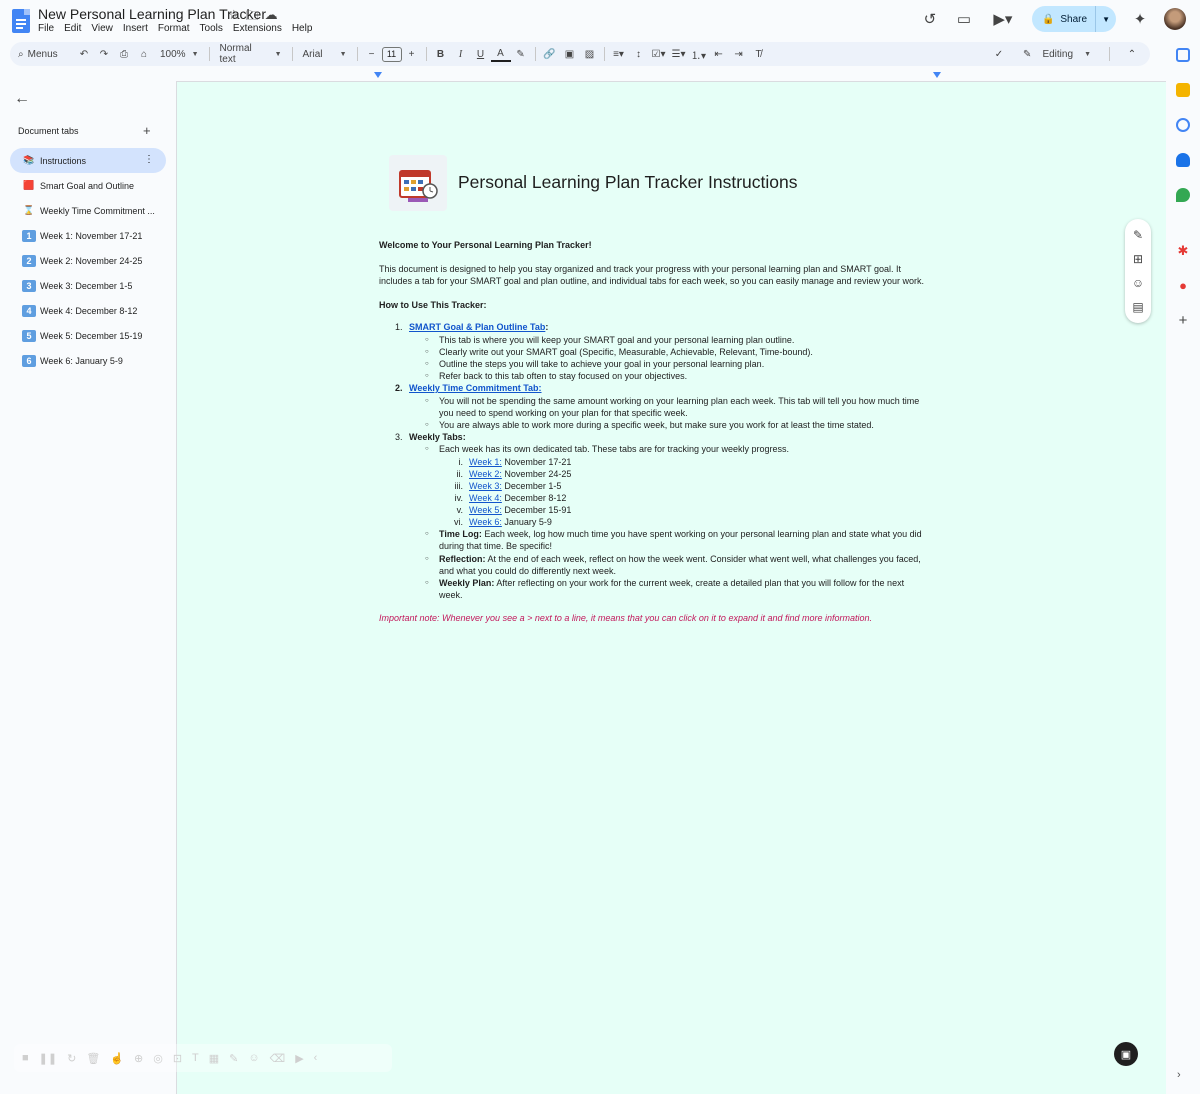  What do you see at coordinates (930, 19) in the screenshot?
I see `version-history-icon: ↺` at bounding box center [930, 19].